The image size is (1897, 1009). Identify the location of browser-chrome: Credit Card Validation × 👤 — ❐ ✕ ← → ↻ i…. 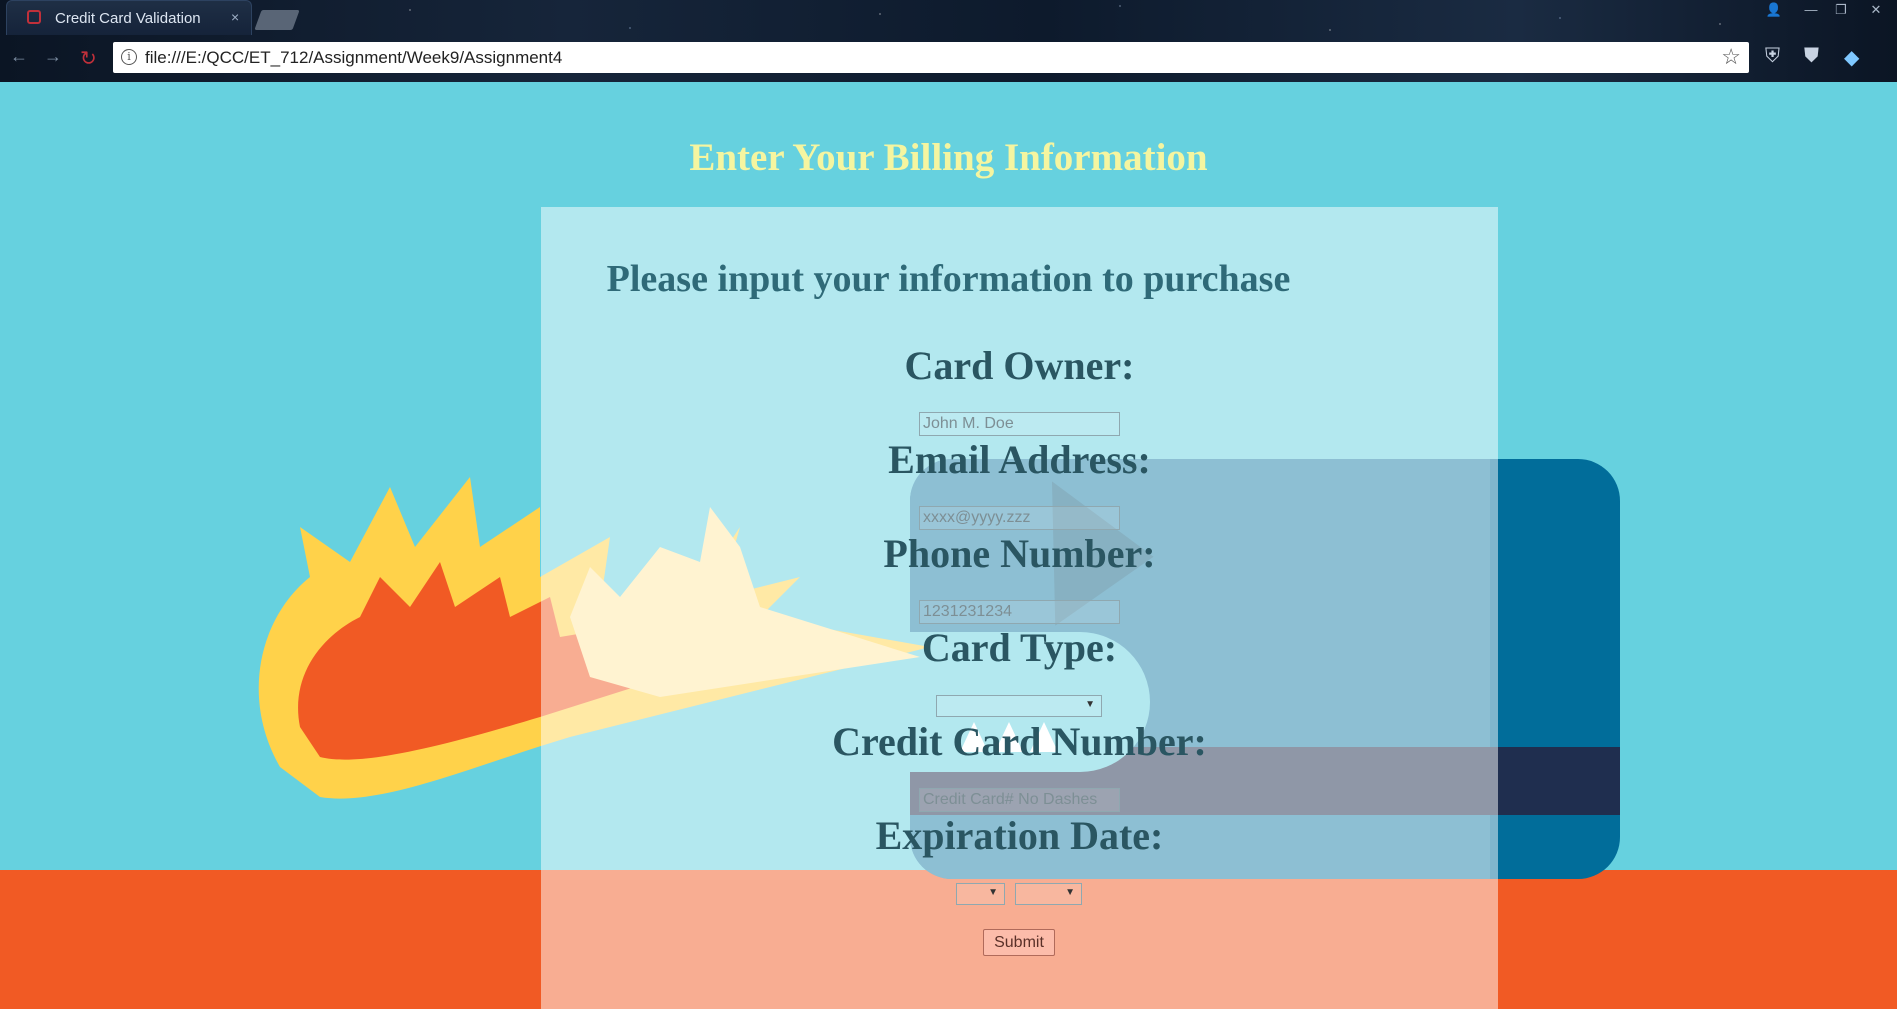
(948, 41).